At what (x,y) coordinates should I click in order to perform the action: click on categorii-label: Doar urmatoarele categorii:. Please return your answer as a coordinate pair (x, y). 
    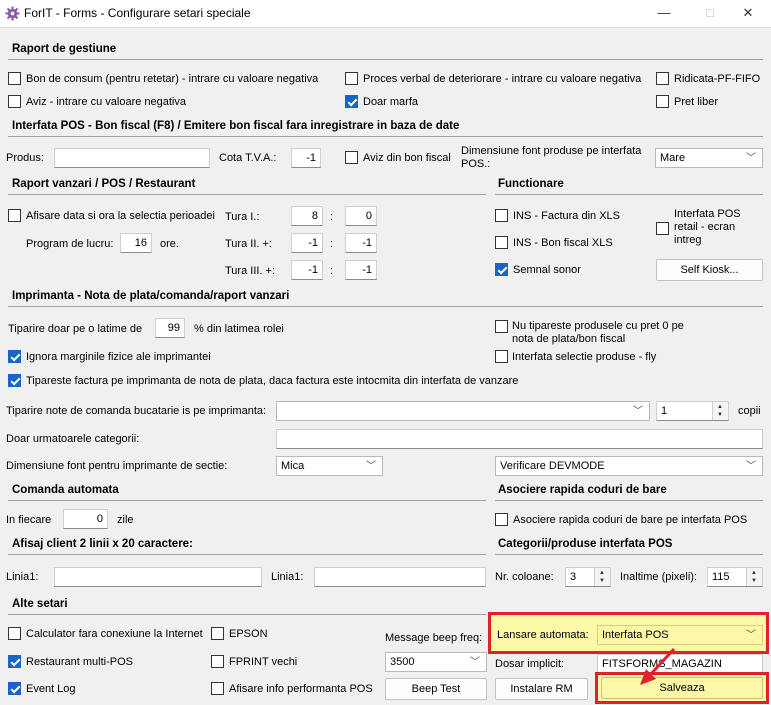
    Looking at the image, I should click on (73, 439).